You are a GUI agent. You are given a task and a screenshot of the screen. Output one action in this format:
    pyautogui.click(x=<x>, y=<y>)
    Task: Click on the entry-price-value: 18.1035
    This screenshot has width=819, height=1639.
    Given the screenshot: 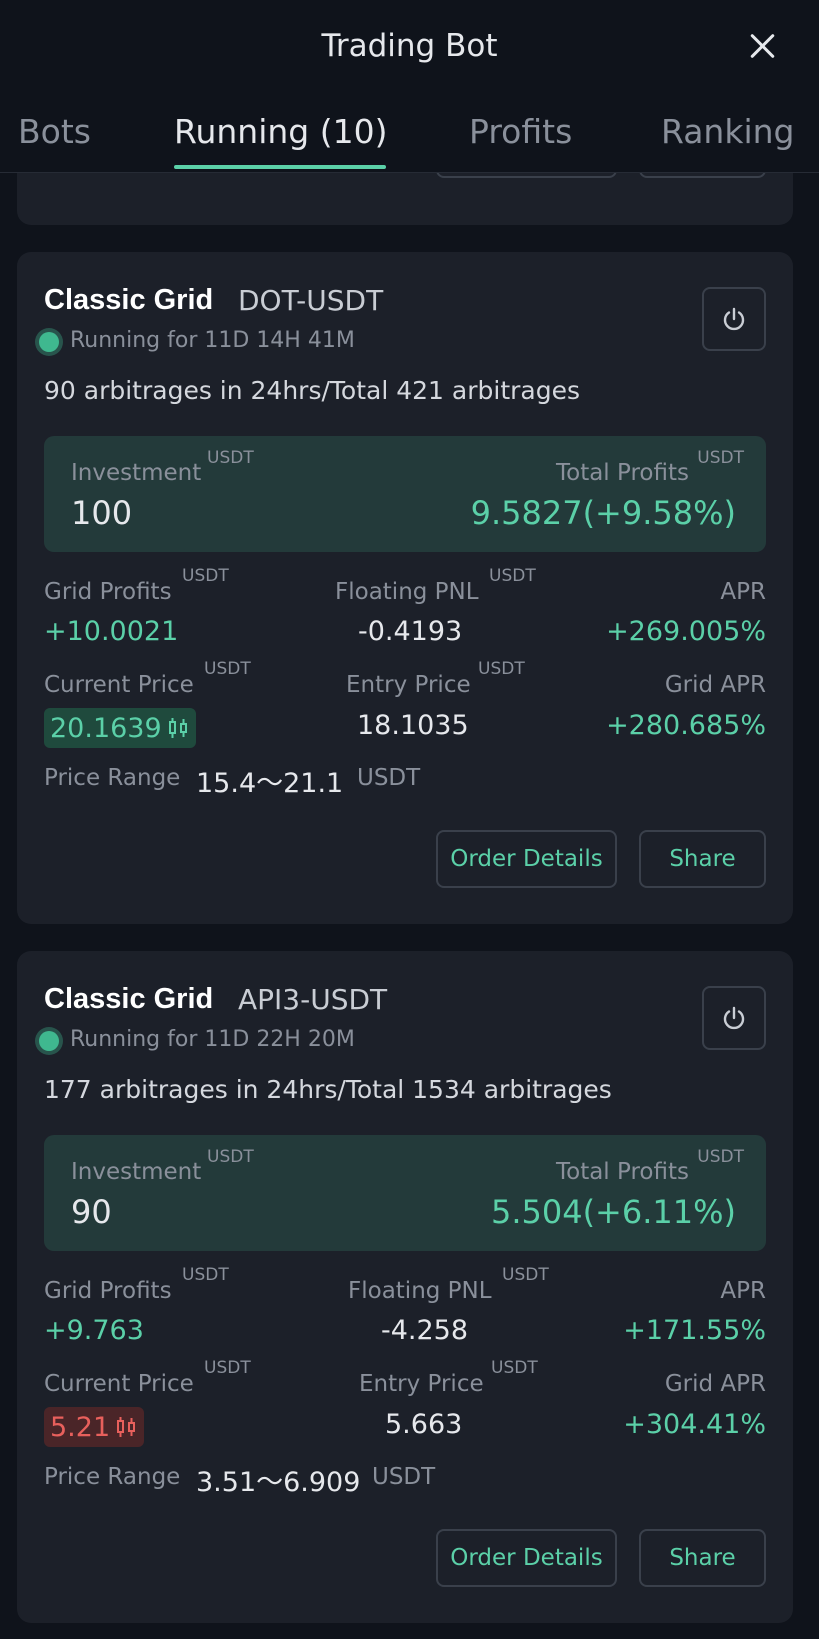 What is the action you would take?
    pyautogui.click(x=413, y=725)
    